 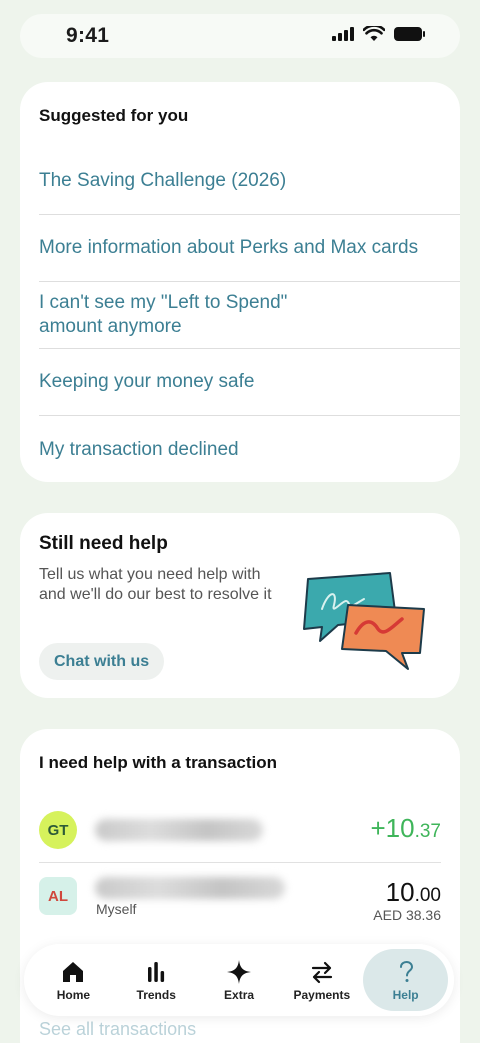 What do you see at coordinates (117, 1029) in the screenshot?
I see `see-all-transactions-link: See all transactions` at bounding box center [117, 1029].